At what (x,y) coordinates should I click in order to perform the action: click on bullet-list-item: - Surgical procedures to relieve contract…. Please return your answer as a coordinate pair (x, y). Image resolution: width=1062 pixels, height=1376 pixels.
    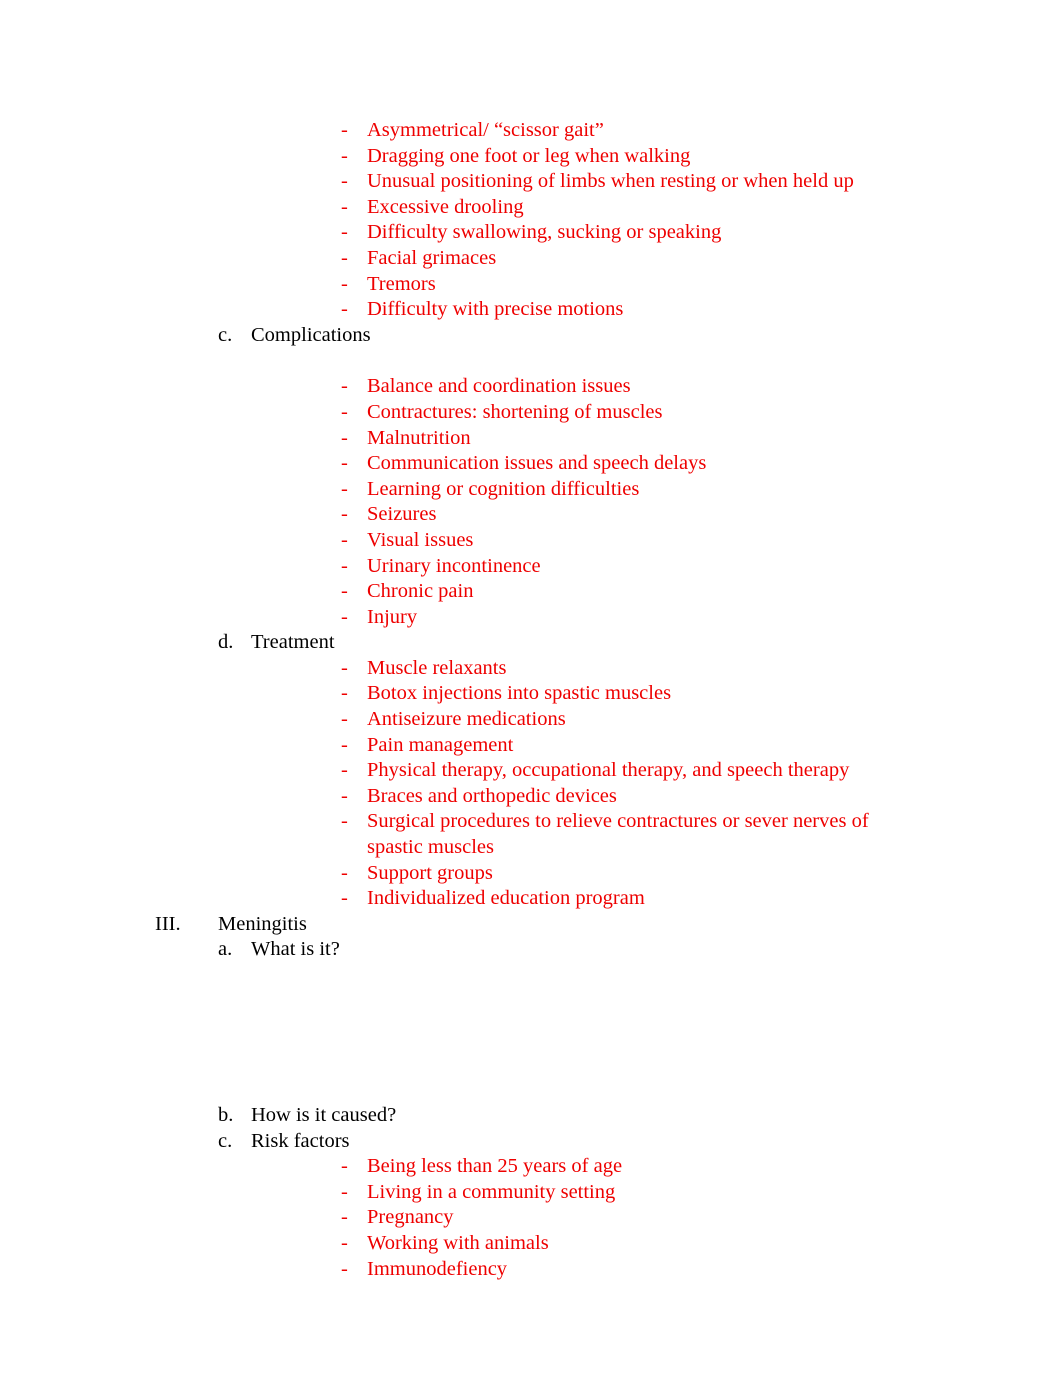
    Looking at the image, I should click on (531, 834).